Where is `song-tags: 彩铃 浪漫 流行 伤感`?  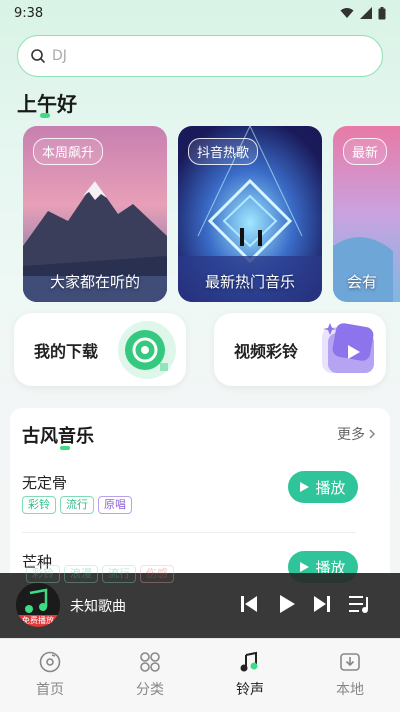 song-tags: 彩铃 浪漫 流行 伤感 is located at coordinates (100, 574).